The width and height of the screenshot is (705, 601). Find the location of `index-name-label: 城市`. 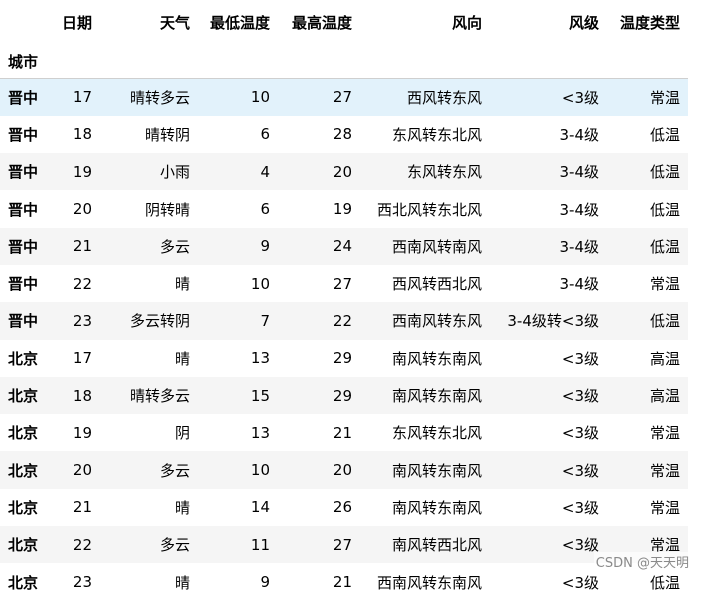

index-name-label: 城市 is located at coordinates (23, 61).